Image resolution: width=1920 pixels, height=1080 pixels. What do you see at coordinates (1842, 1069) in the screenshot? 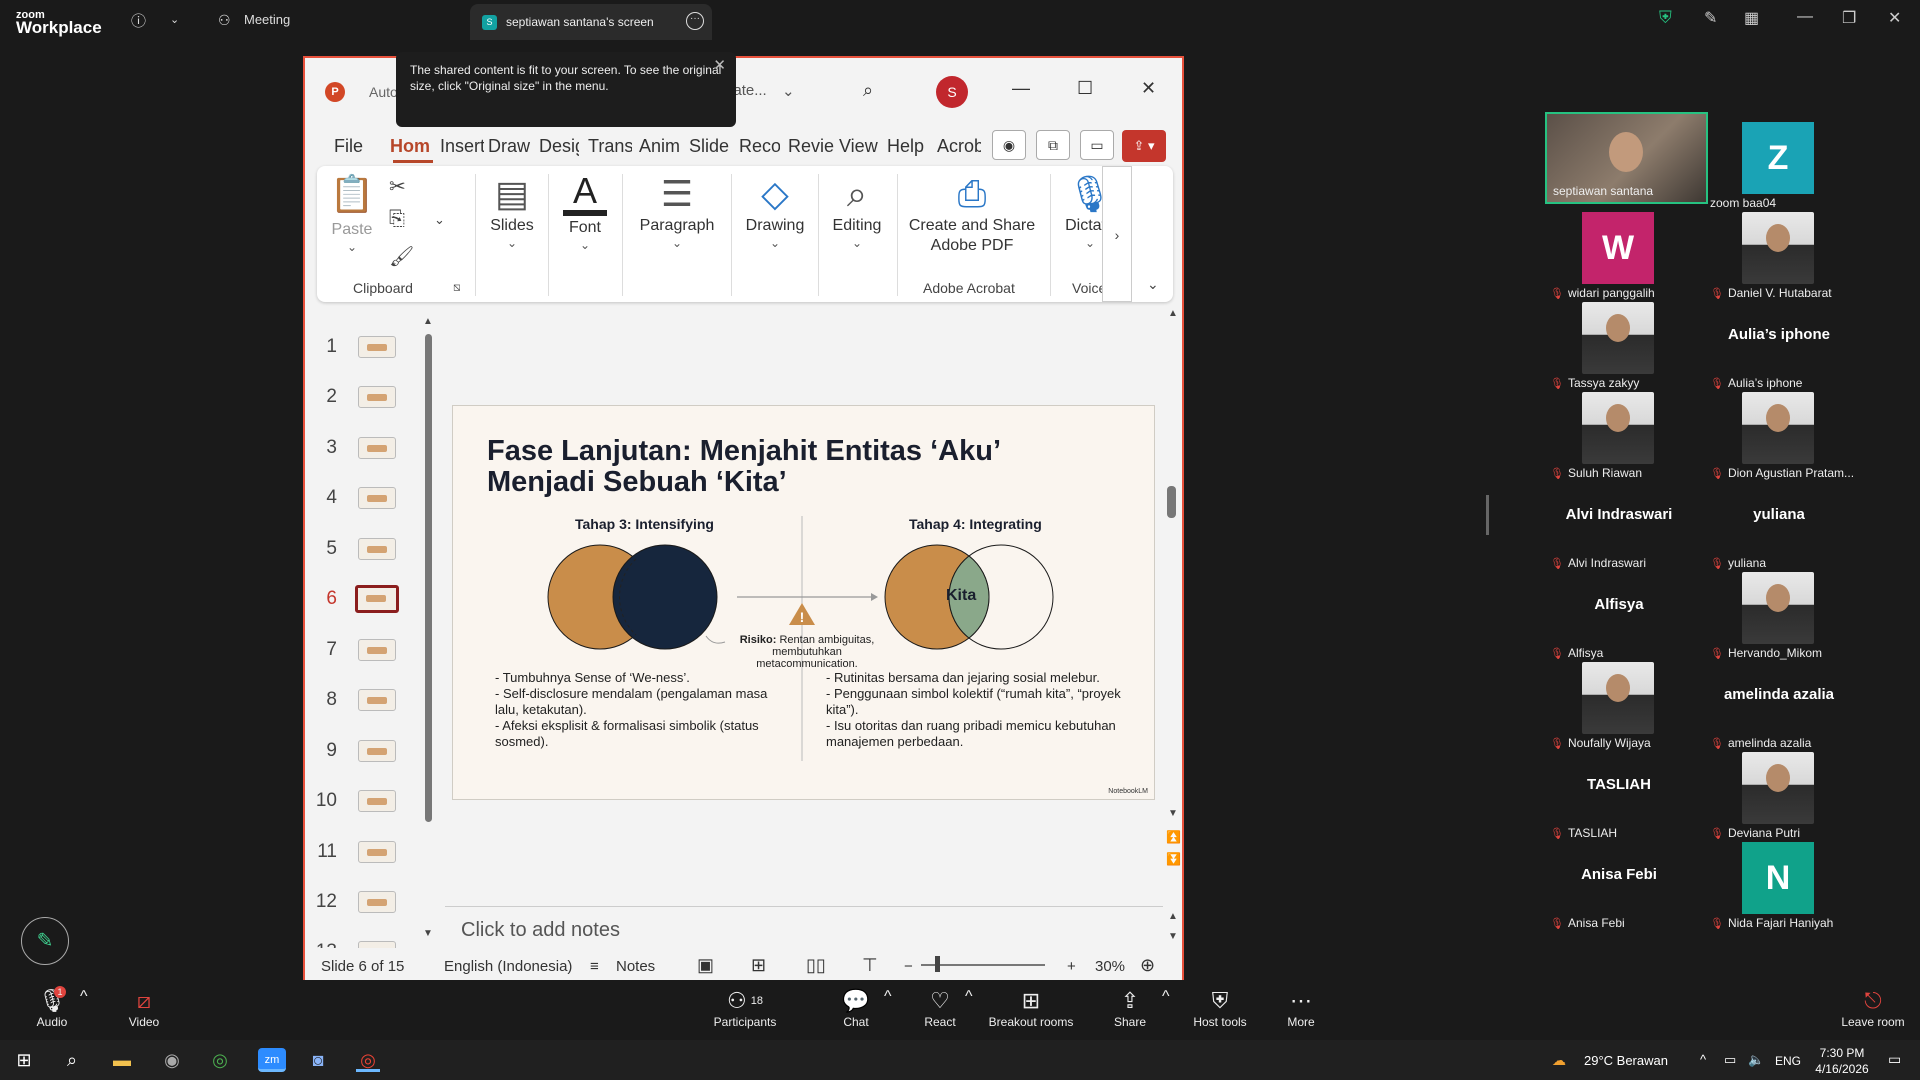
I see `clock-date: 4/16/2026` at bounding box center [1842, 1069].